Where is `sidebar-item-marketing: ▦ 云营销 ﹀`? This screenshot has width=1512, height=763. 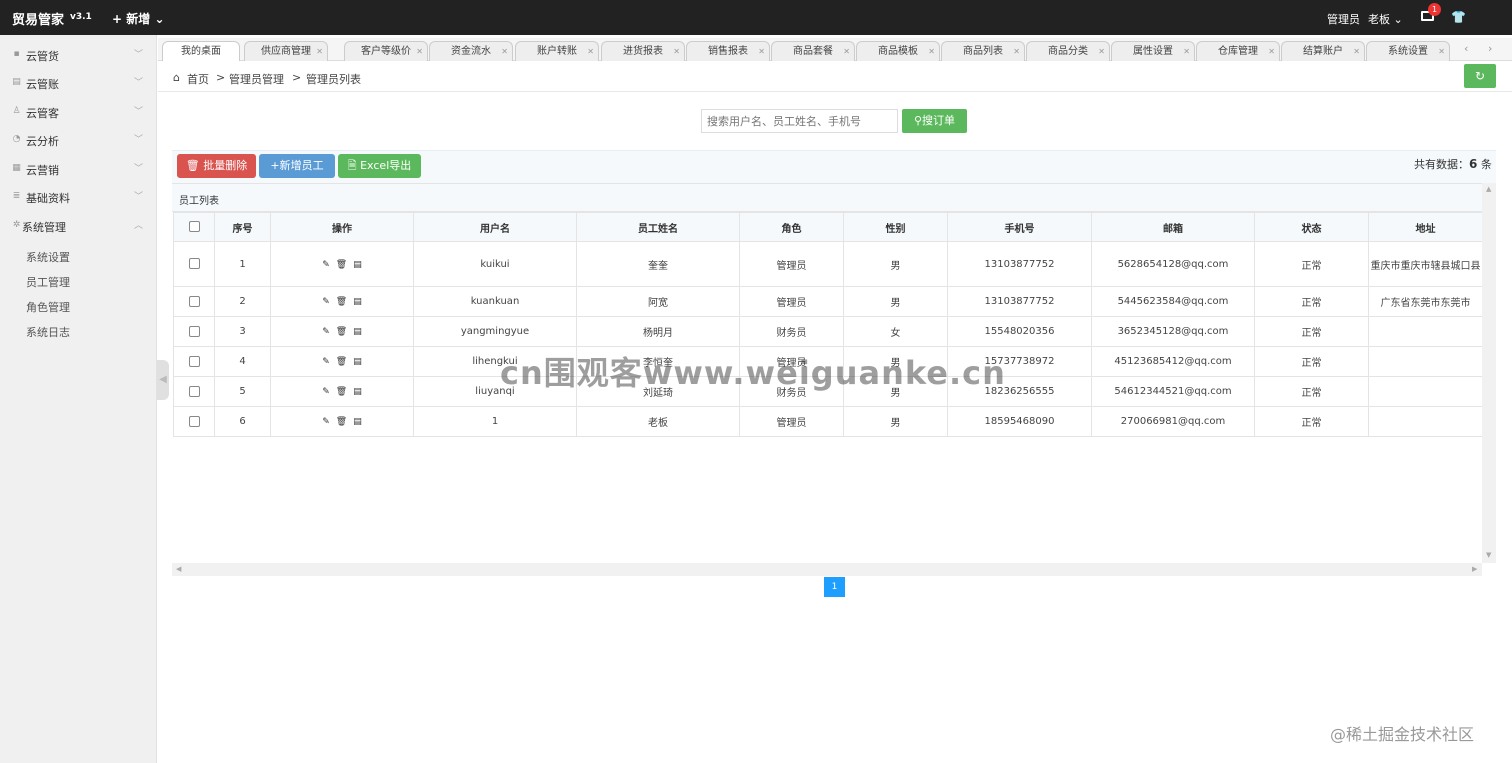 sidebar-item-marketing: ▦ 云营销 ﹀ is located at coordinates (78, 169).